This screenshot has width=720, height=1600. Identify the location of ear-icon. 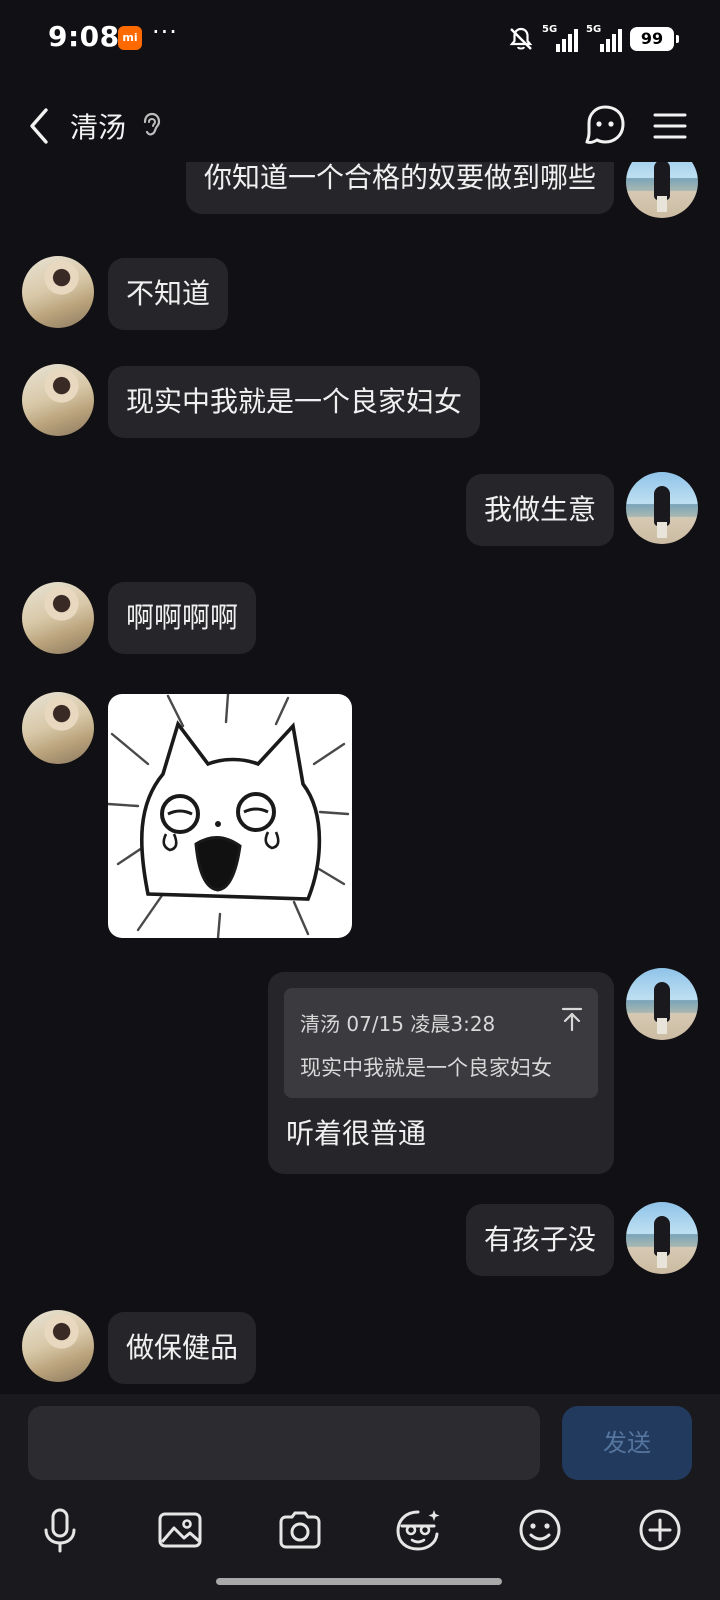
(151, 125).